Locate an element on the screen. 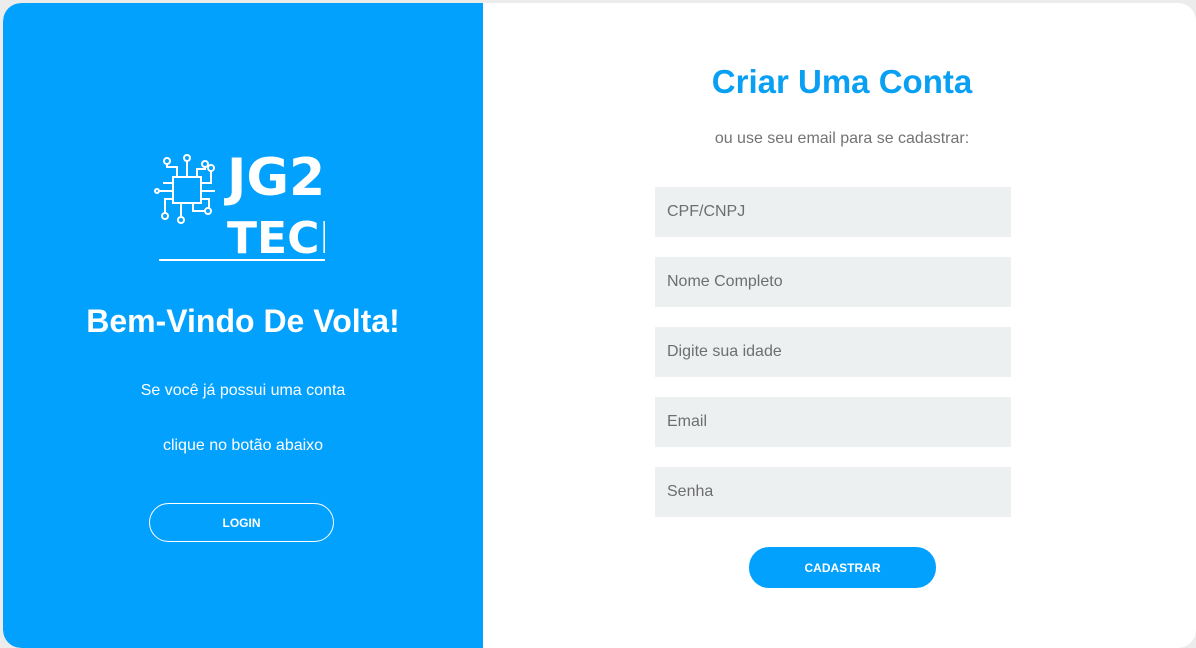 The height and width of the screenshot is (648, 1196). full-name-field is located at coordinates (833, 282).